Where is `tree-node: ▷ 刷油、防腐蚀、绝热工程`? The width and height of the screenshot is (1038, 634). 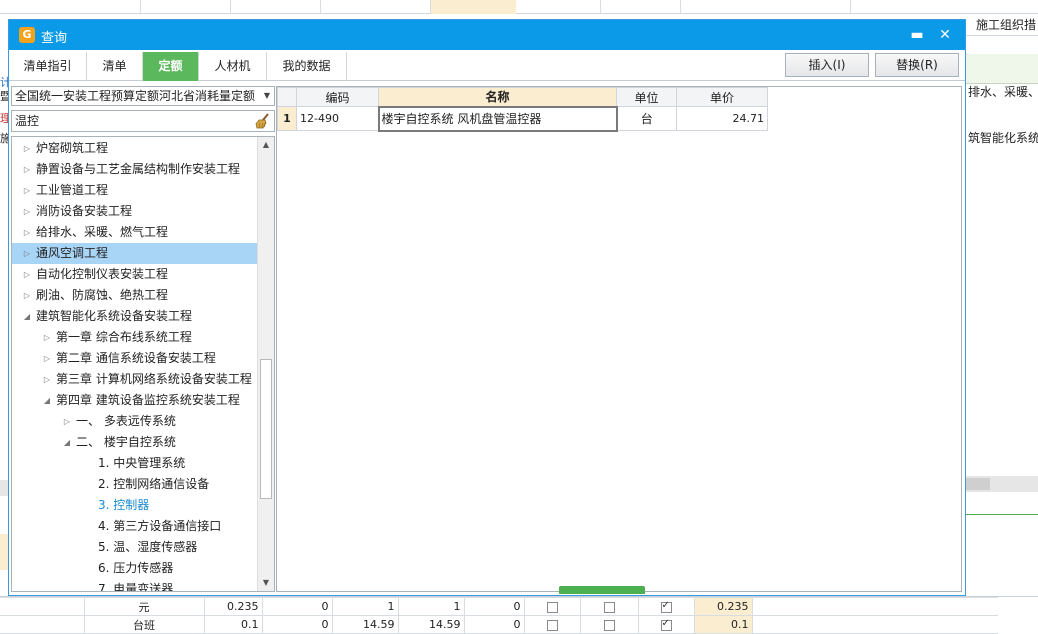 tree-node: ▷ 刷油、防腐蚀、绝热工程 is located at coordinates (134, 295).